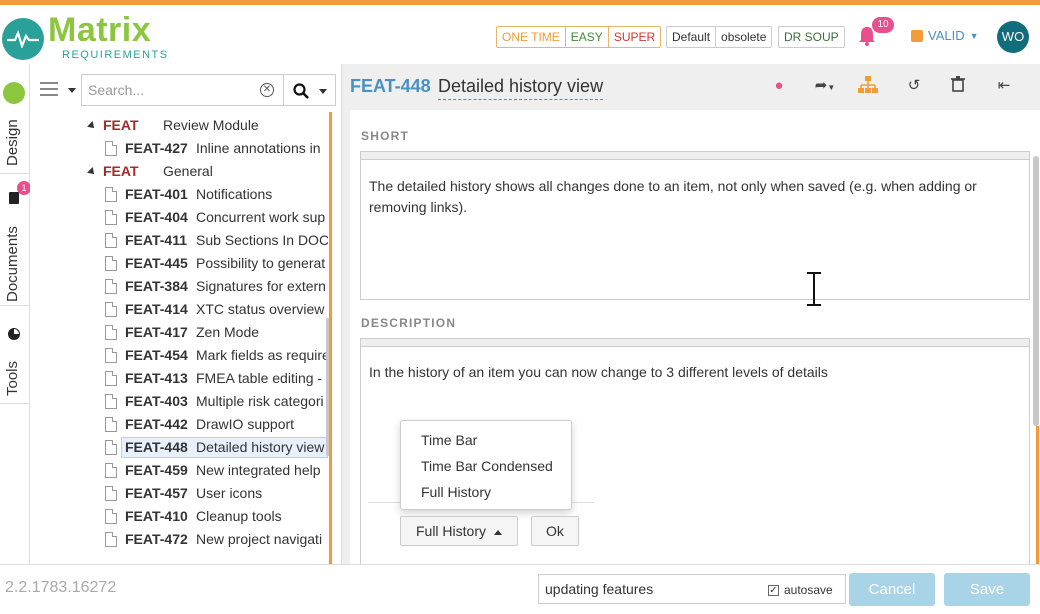  I want to click on label-one-time: ONE TIME, so click(531, 37).